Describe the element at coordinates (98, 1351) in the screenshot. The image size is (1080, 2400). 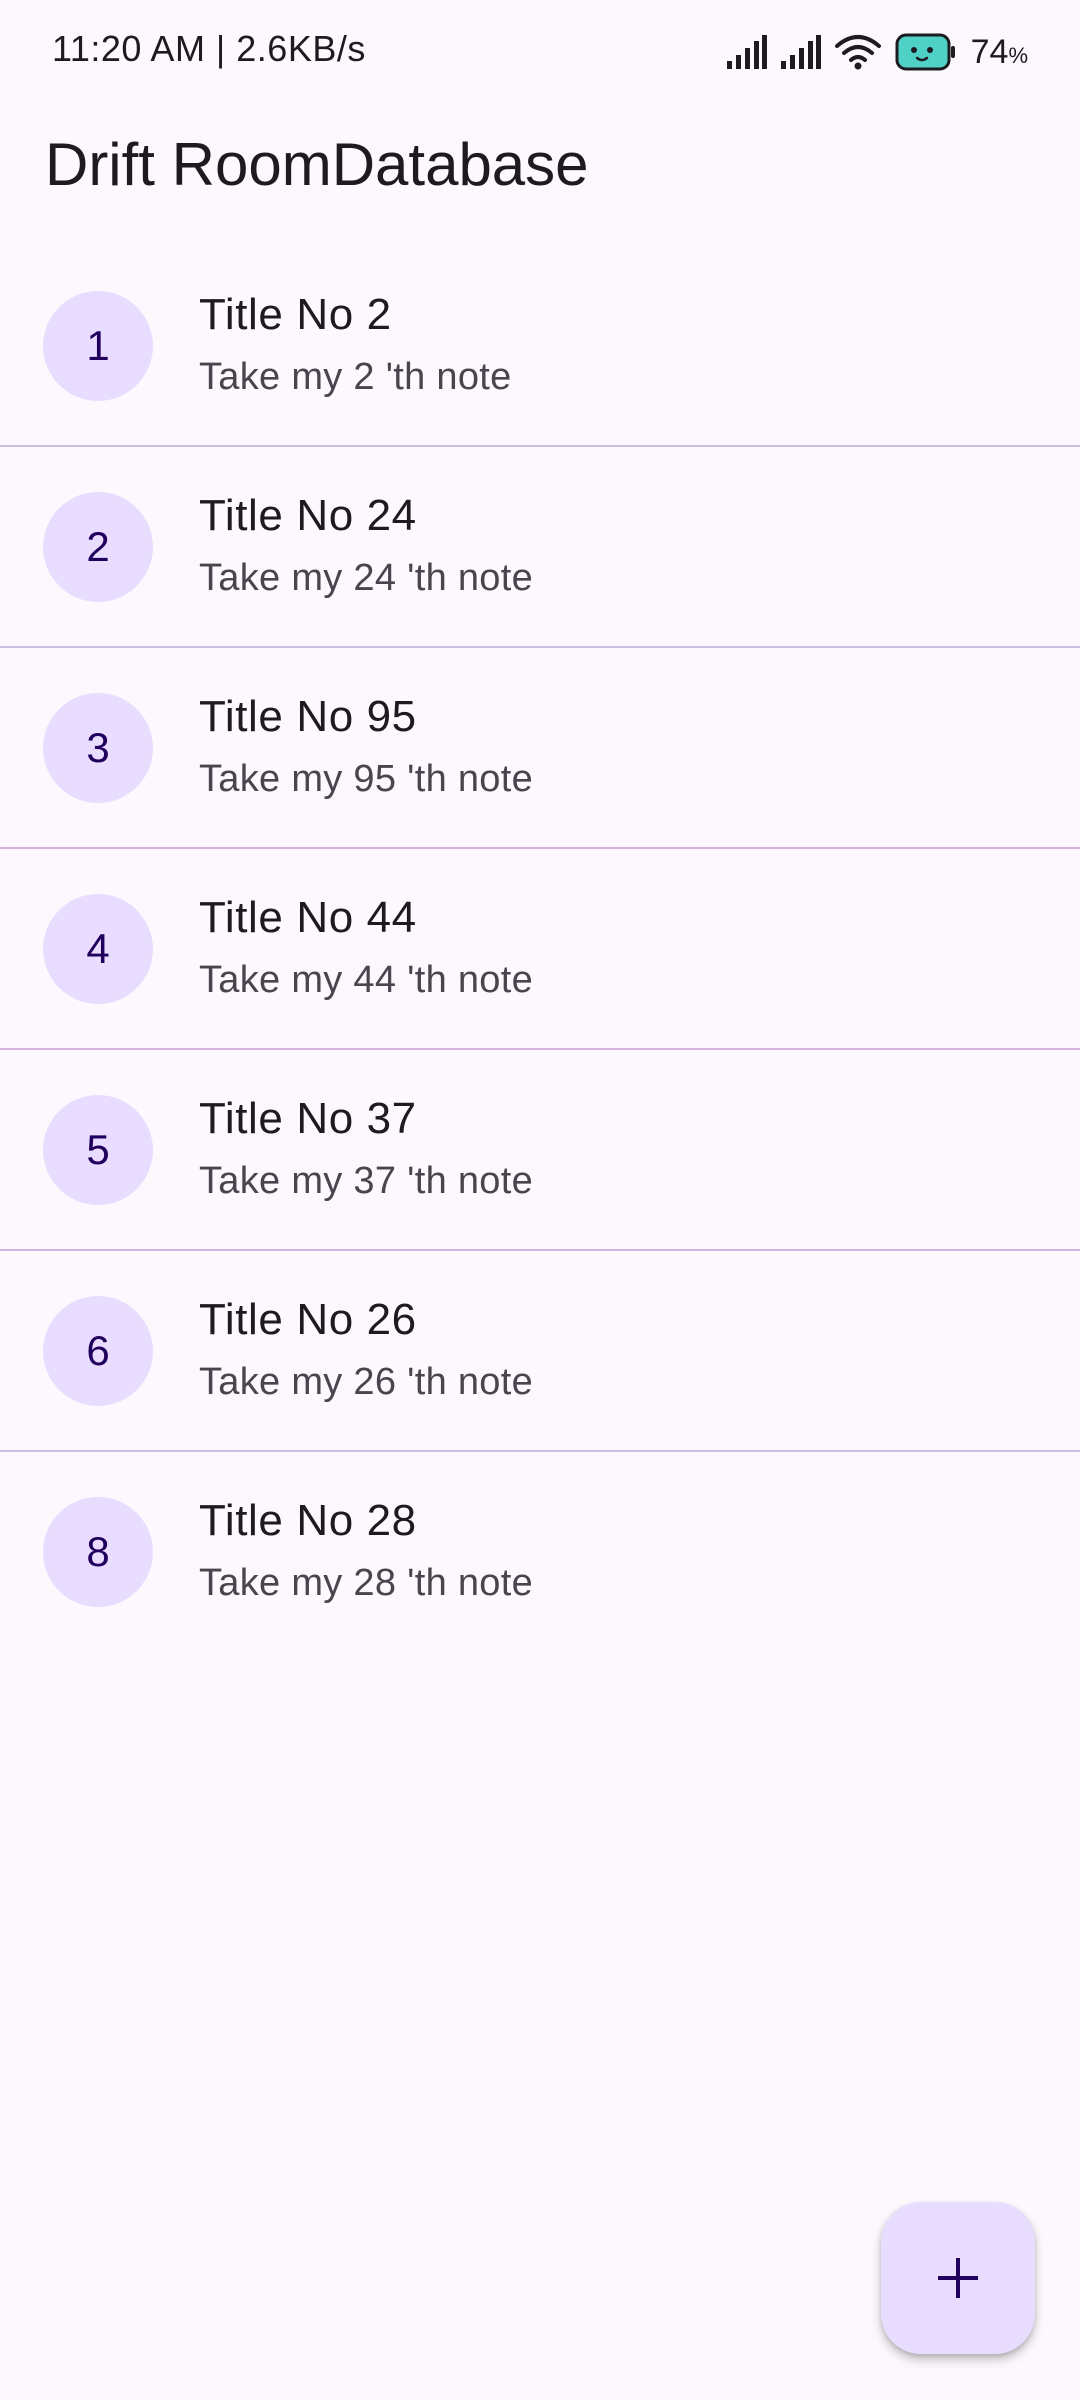
I see `note-index-avatar: 6` at that location.